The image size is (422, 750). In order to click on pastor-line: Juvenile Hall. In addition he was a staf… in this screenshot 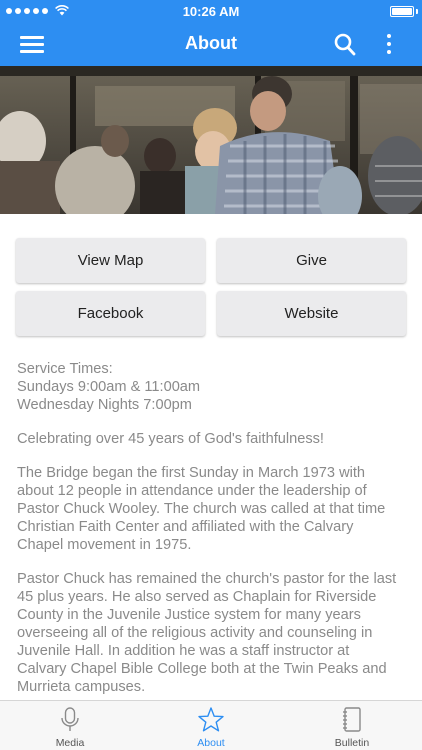, I will do `click(183, 651)`.